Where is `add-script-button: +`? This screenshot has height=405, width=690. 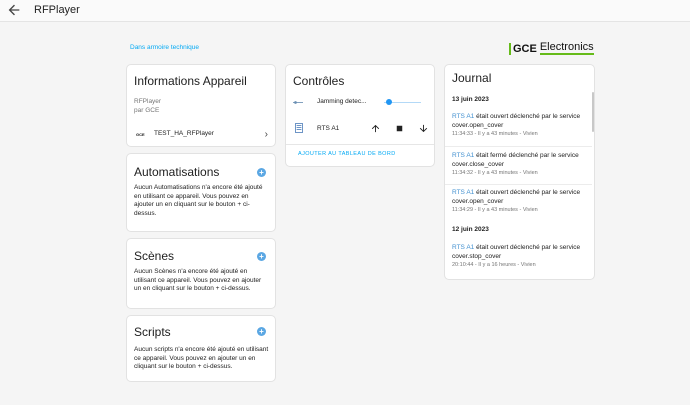
add-script-button: + is located at coordinates (261, 331).